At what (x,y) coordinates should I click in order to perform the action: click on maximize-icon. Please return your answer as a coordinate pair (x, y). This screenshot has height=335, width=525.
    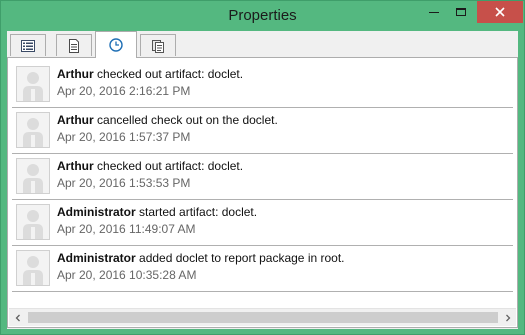
    Looking at the image, I should click on (461, 12).